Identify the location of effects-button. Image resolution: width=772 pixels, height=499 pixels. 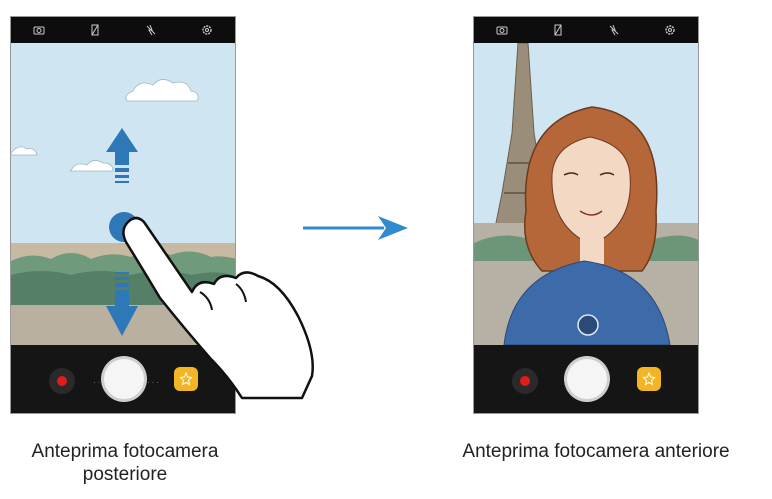
(649, 379).